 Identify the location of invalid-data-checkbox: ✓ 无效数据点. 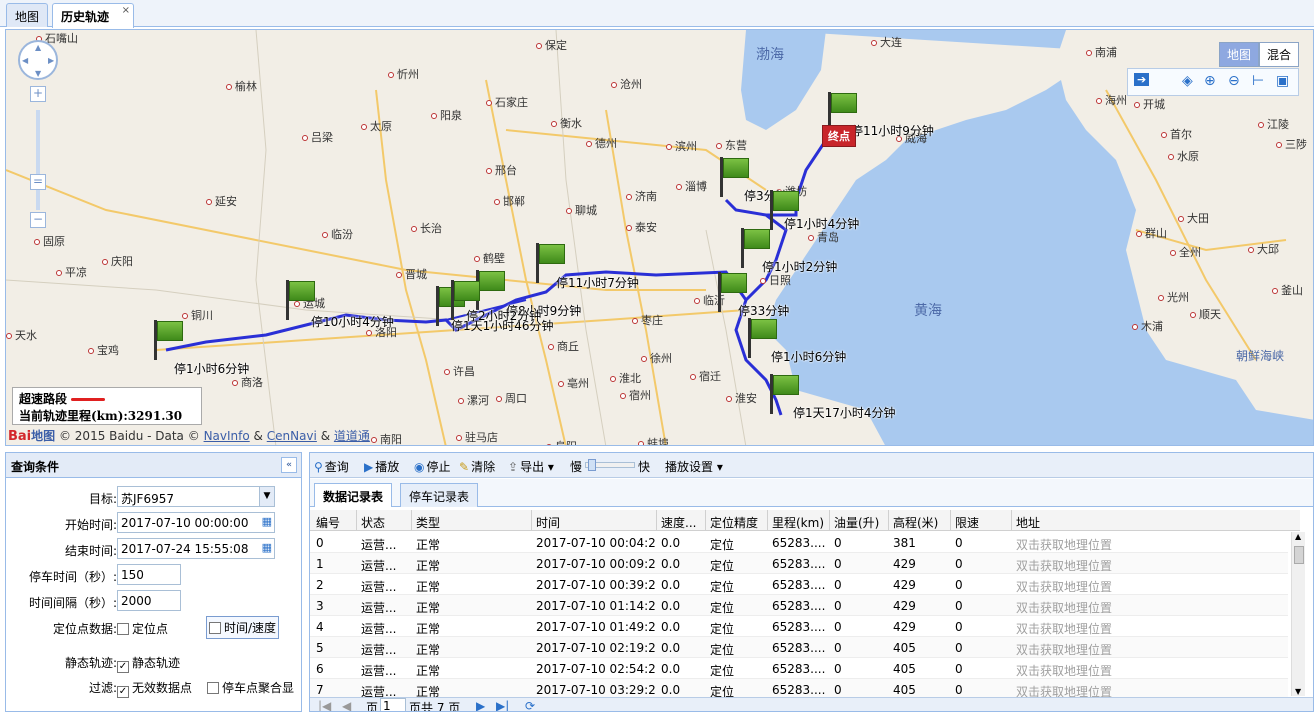
(154, 688).